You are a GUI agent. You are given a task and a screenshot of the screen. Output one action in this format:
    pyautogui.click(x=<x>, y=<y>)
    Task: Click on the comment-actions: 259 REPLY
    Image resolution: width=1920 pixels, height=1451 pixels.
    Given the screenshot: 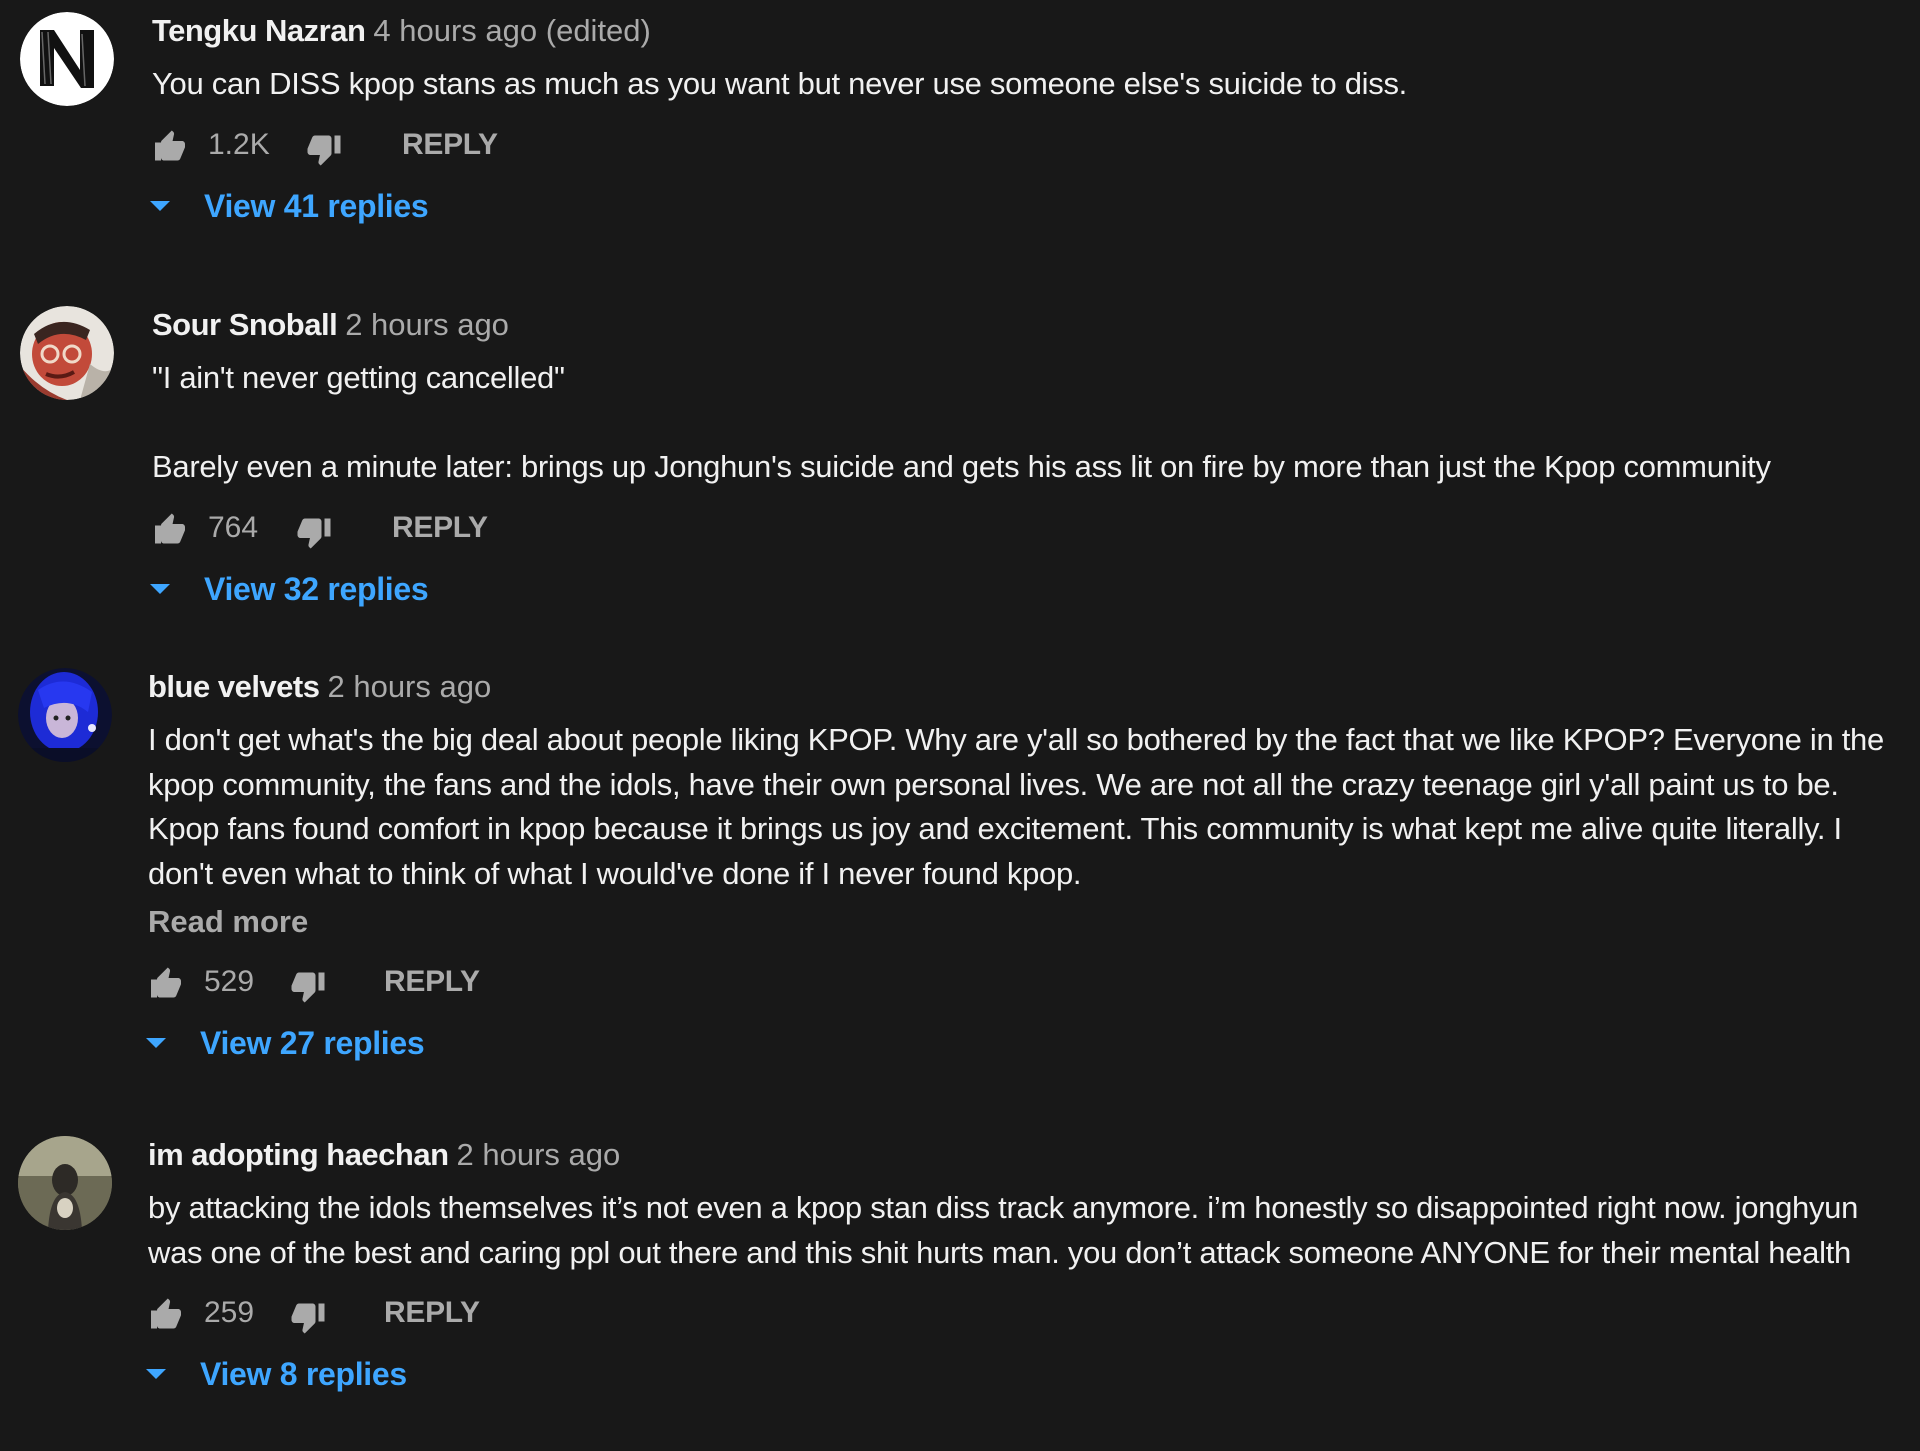 What is the action you would take?
    pyautogui.click(x=1027, y=1313)
    